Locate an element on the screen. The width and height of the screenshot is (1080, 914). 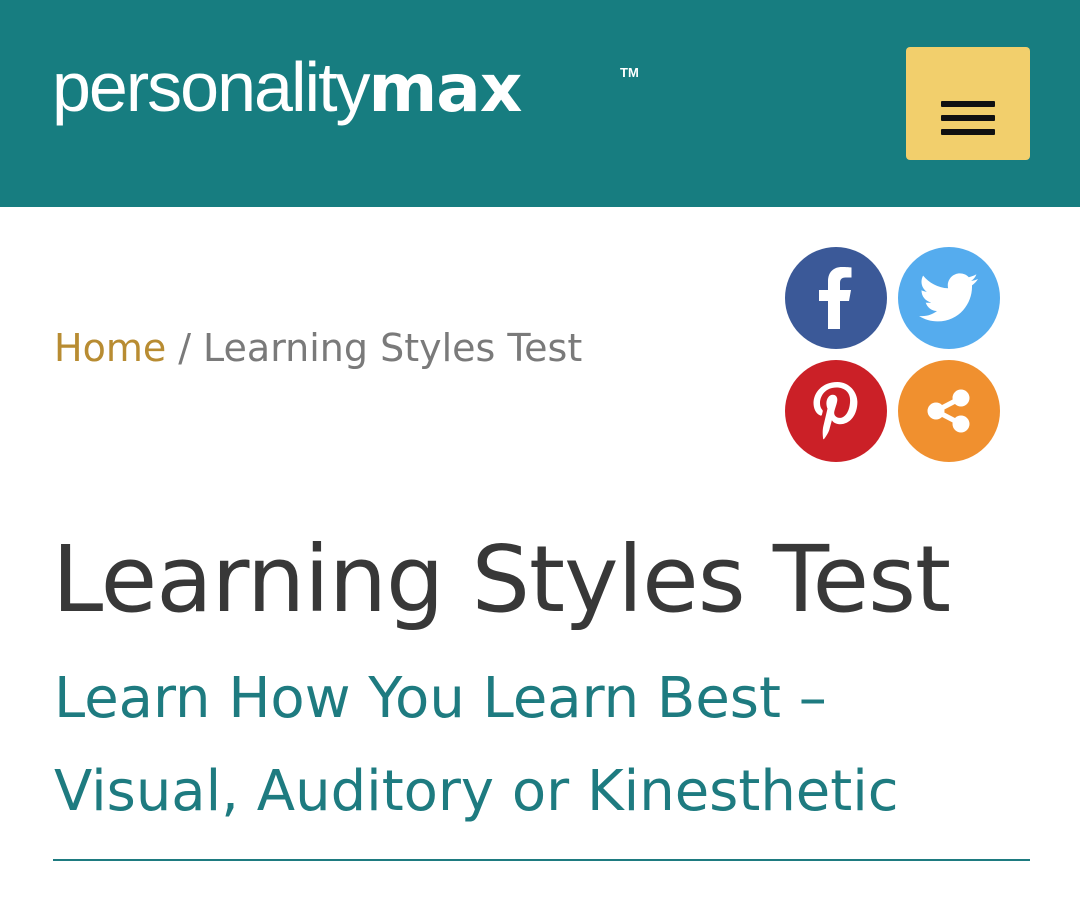
share-button is located at coordinates (949, 411).